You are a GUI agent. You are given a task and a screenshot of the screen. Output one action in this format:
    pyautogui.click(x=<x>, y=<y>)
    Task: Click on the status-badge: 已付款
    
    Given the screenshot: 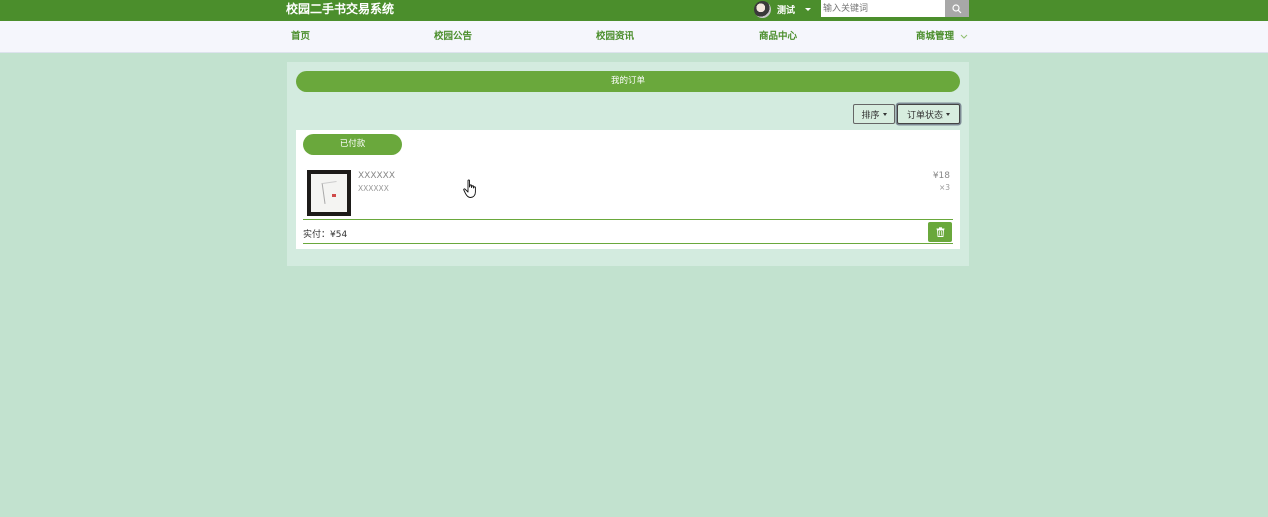 What is the action you would take?
    pyautogui.click(x=352, y=144)
    